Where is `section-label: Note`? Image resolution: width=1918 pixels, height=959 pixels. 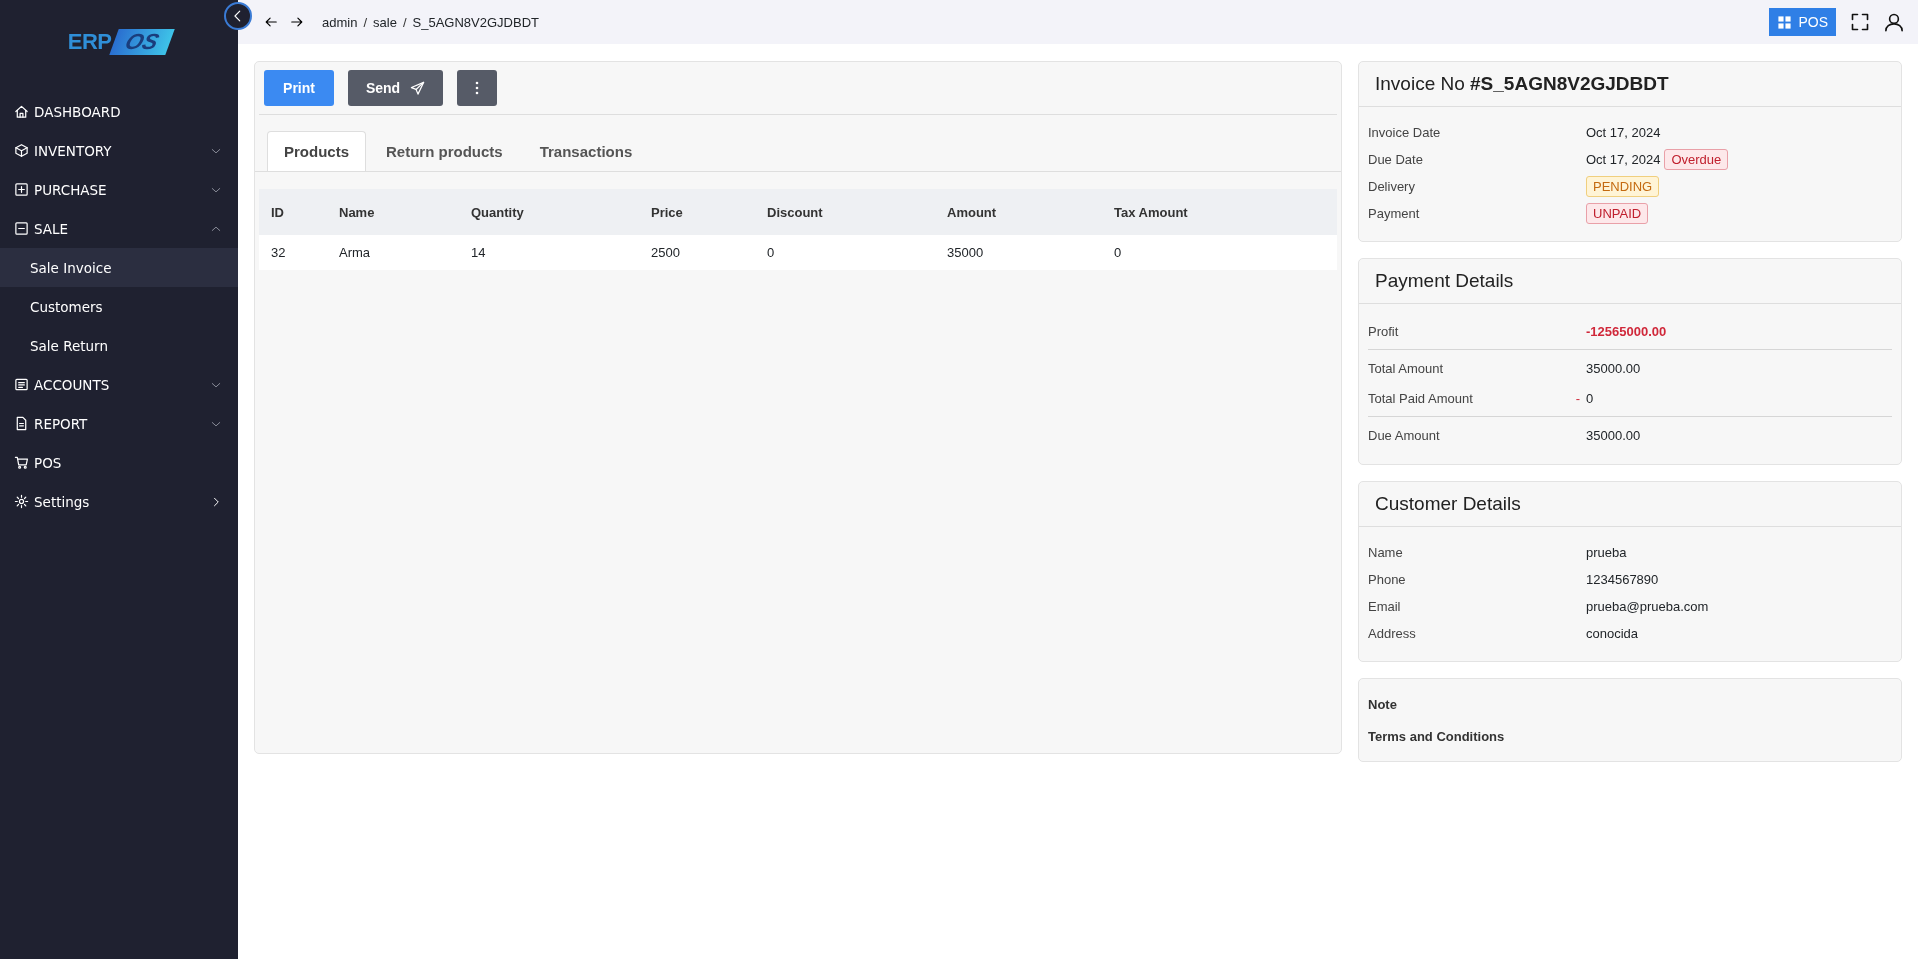
section-label: Note is located at coordinates (1383, 705).